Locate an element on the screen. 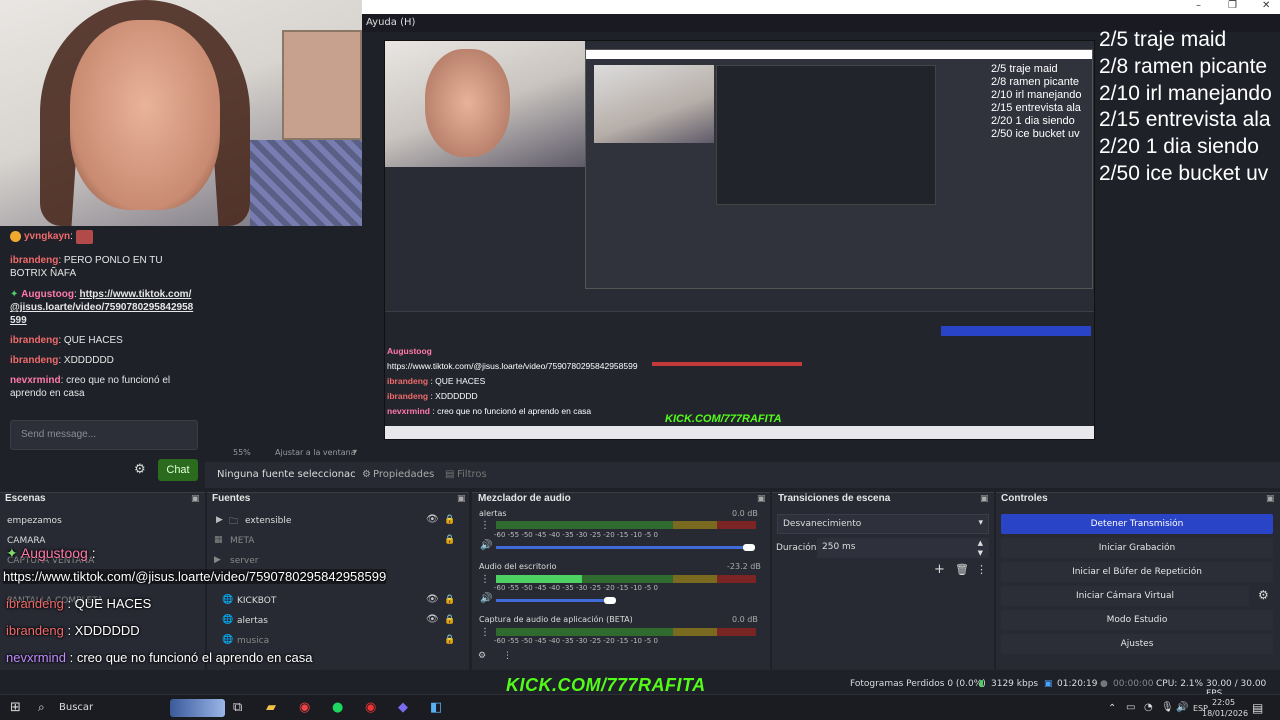 Image resolution: width=1280 pixels, height=720 pixels. discord-icon: ◆ is located at coordinates (403, 707).